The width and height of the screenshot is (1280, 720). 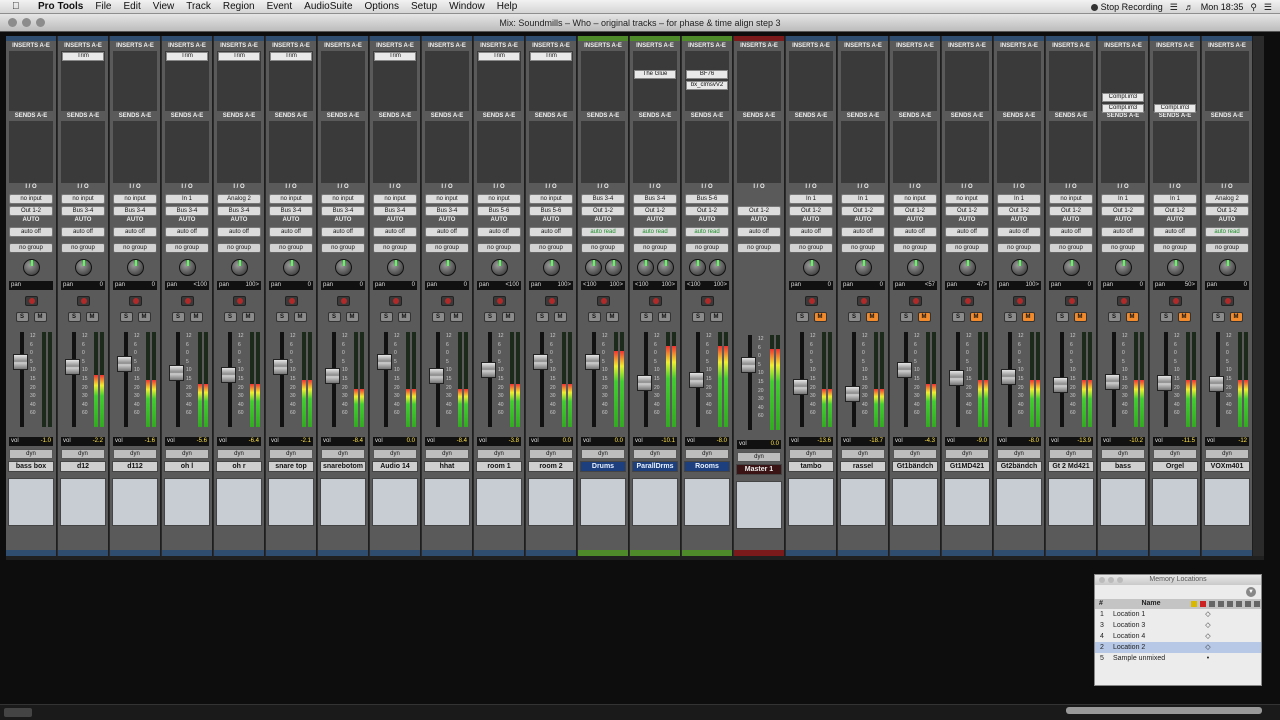 What do you see at coordinates (1164, 710) in the screenshot?
I see `horizontal-scroll-thumb` at bounding box center [1164, 710].